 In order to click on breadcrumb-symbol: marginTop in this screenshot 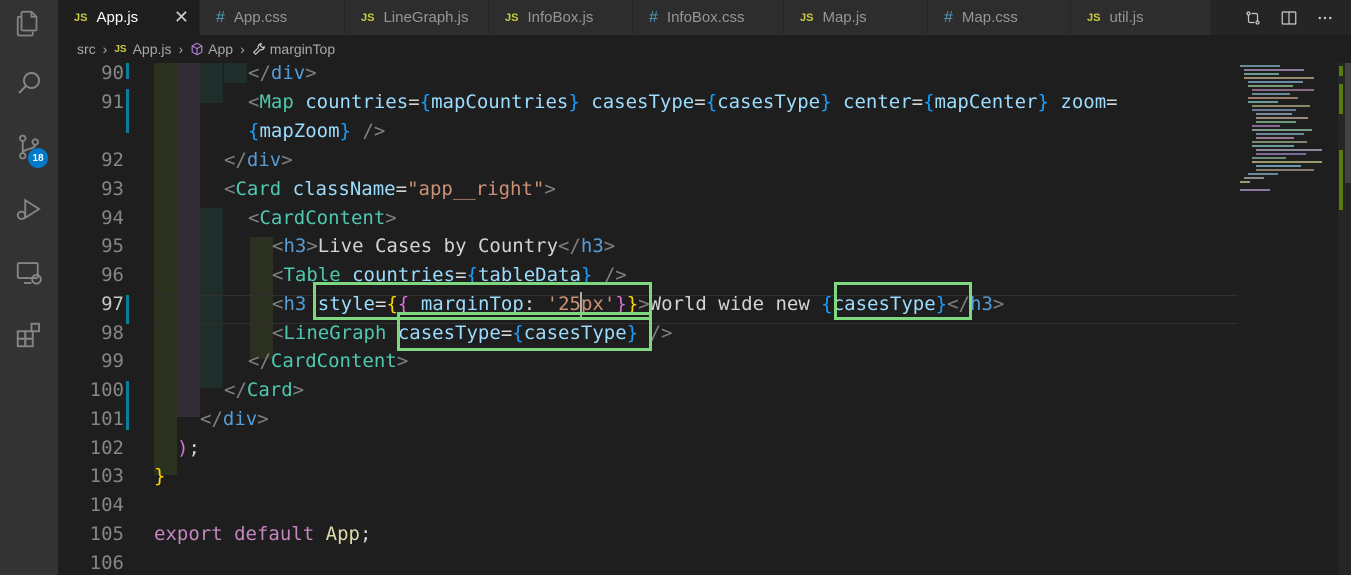, I will do `click(302, 49)`.